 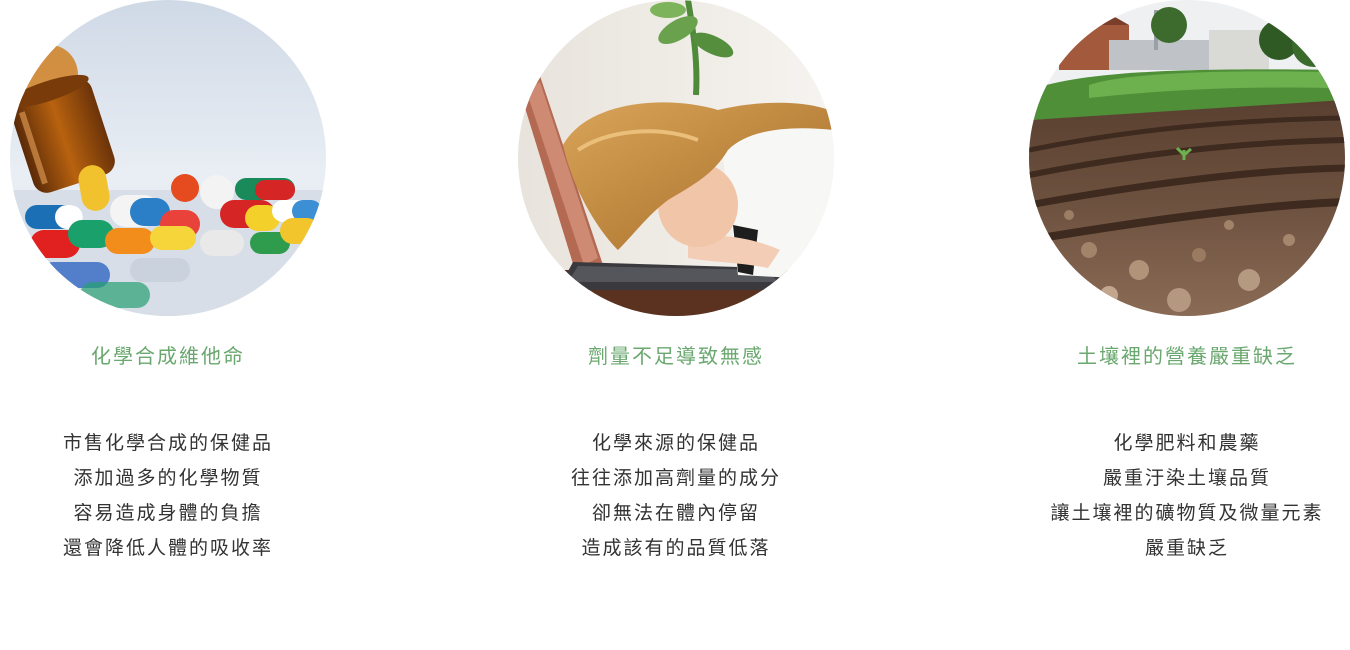 What do you see at coordinates (168, 158) in the screenshot?
I see `pills-photo-icon` at bounding box center [168, 158].